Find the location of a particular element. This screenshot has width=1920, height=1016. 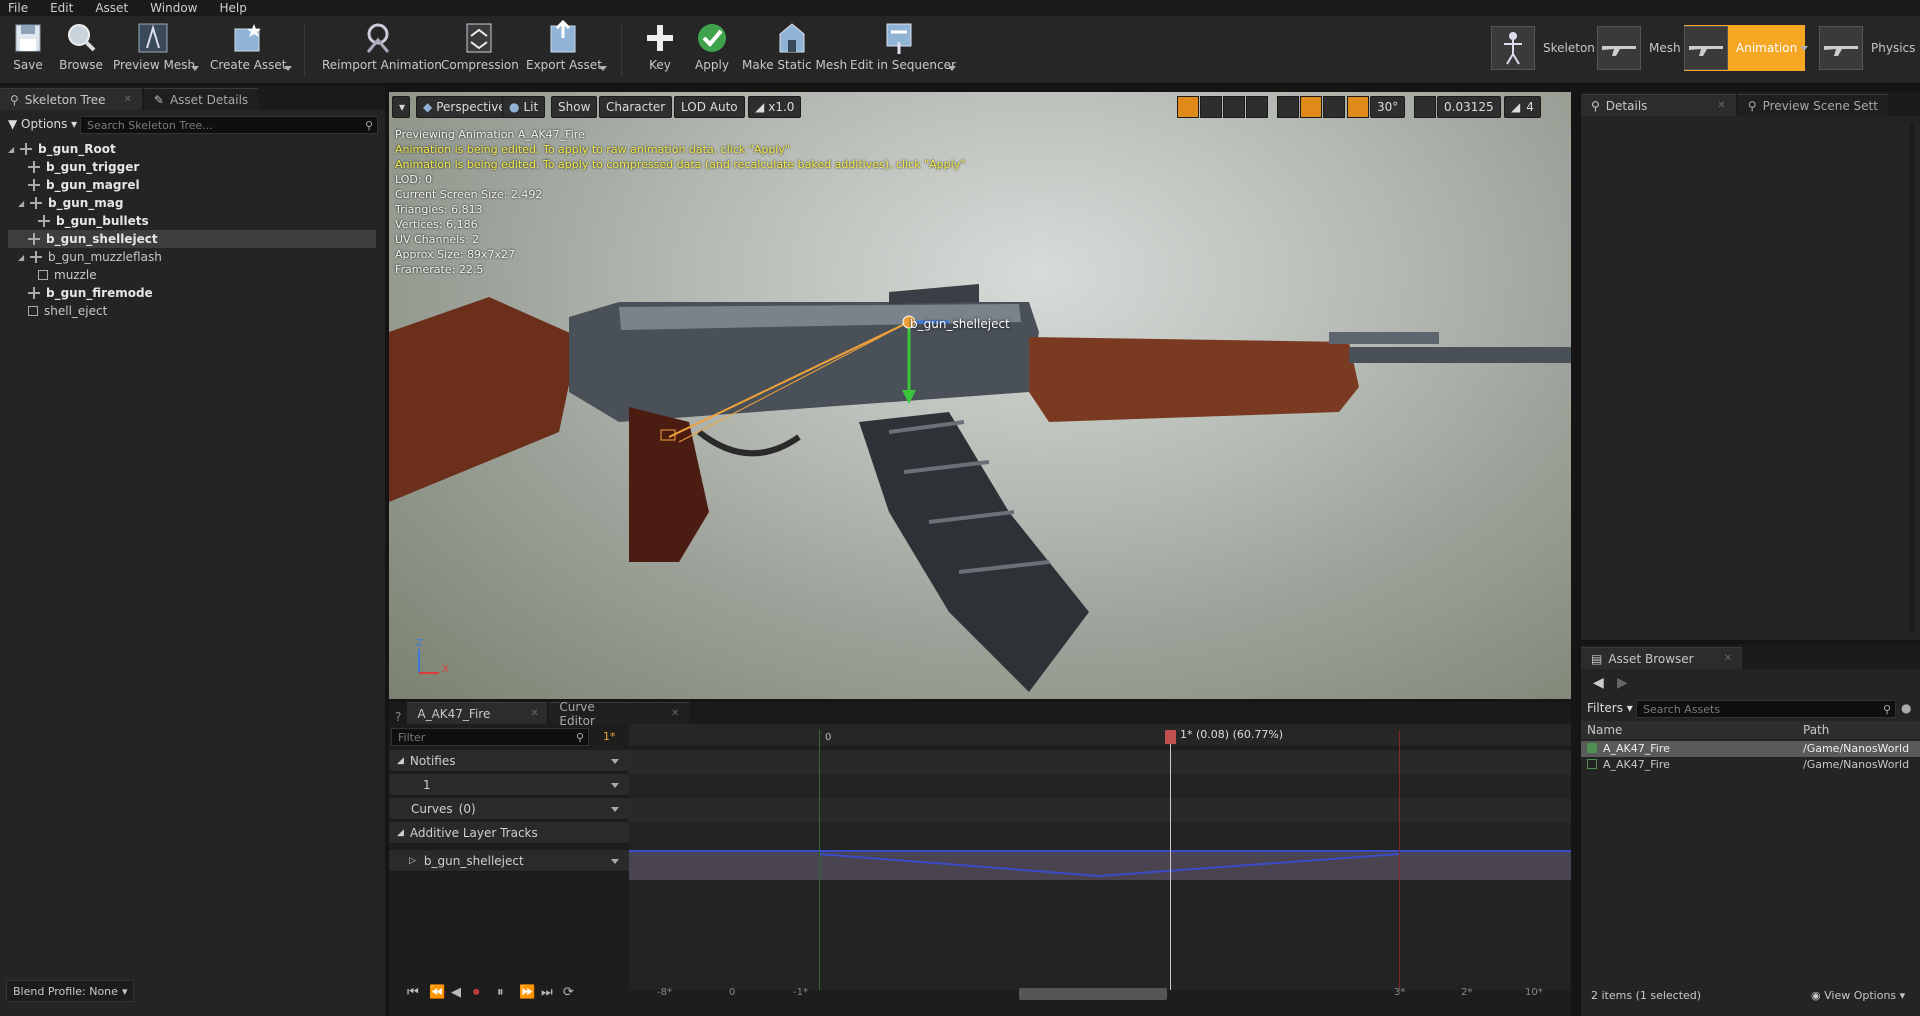

translate-mode-icon is located at coordinates (1188, 107).